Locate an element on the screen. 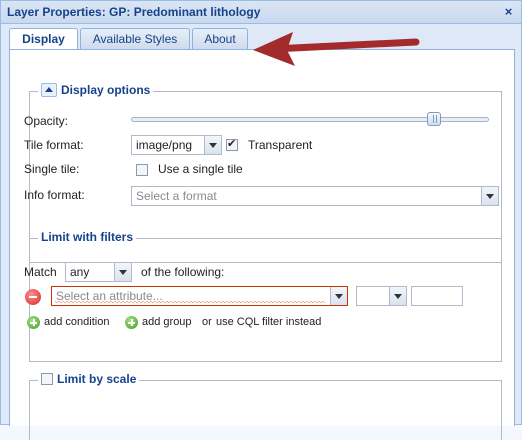 This screenshot has height=440, width=522. invalid-underline is located at coordinates (190, 302).